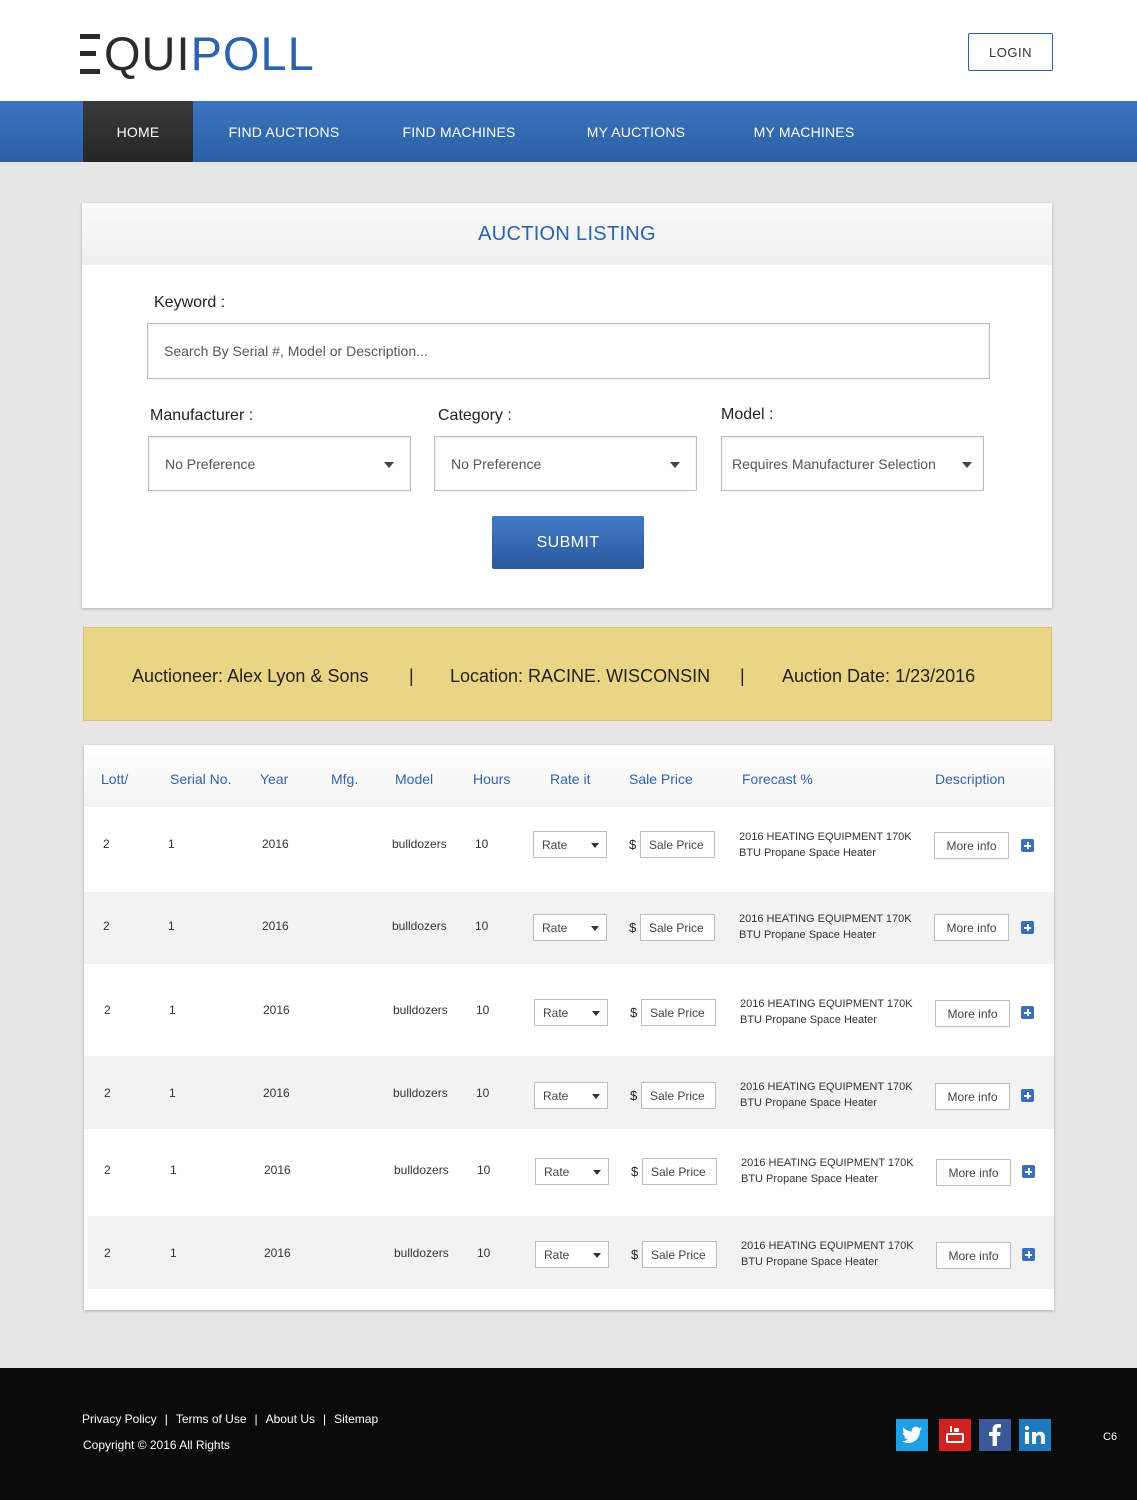 Image resolution: width=1137 pixels, height=1500 pixels. I want to click on category-select-value: No Preference, so click(496, 463).